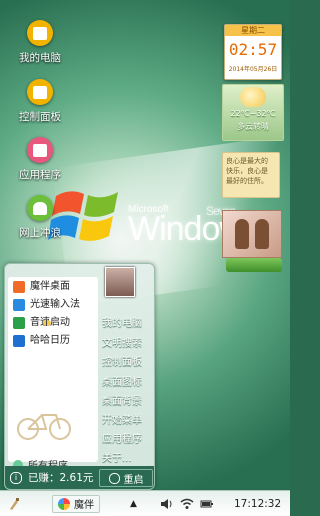 The width and height of the screenshot is (320, 516). Describe the element at coordinates (133, 503) in the screenshot. I see `chevron-up-icon: ▲` at that location.